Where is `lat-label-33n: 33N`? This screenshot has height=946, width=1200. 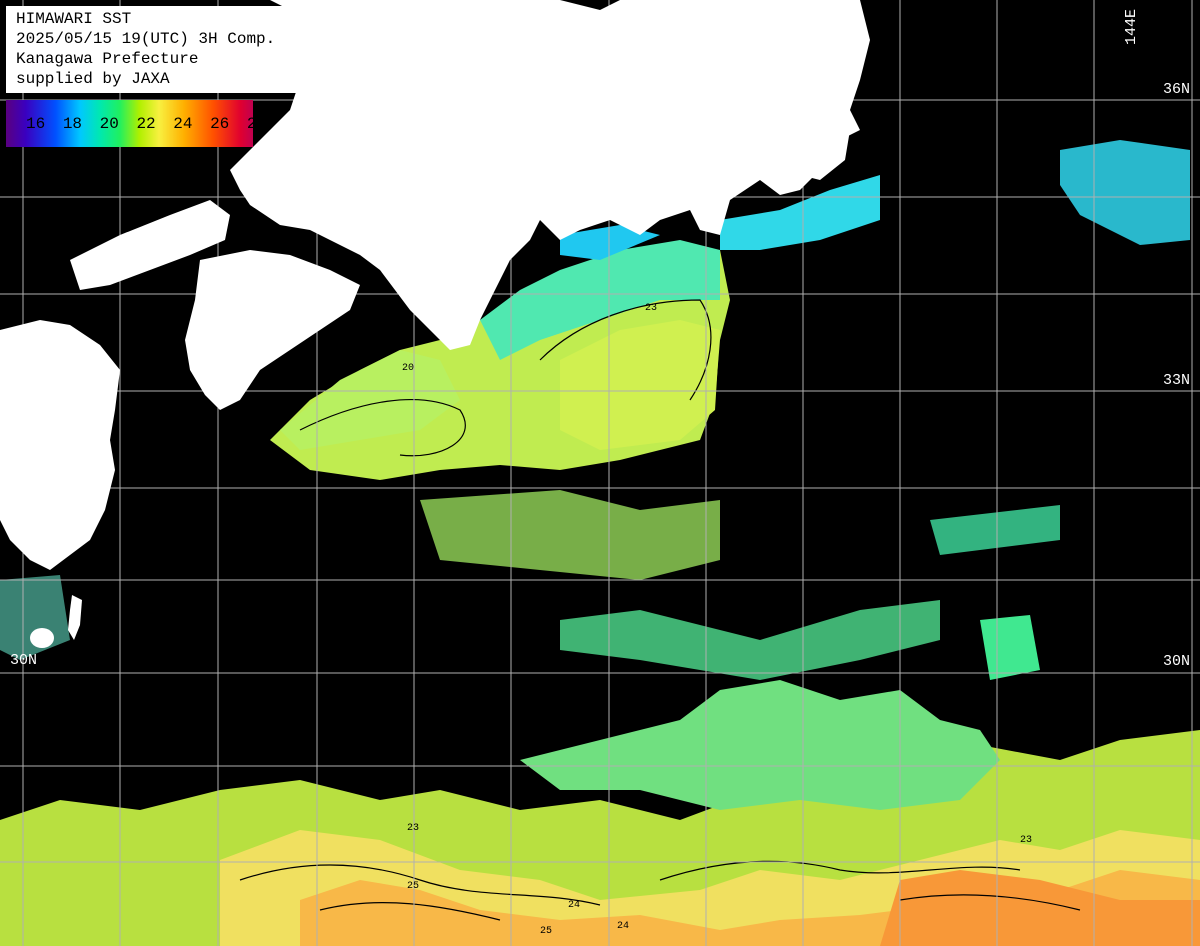
lat-label-33n: 33N is located at coordinates (1177, 380).